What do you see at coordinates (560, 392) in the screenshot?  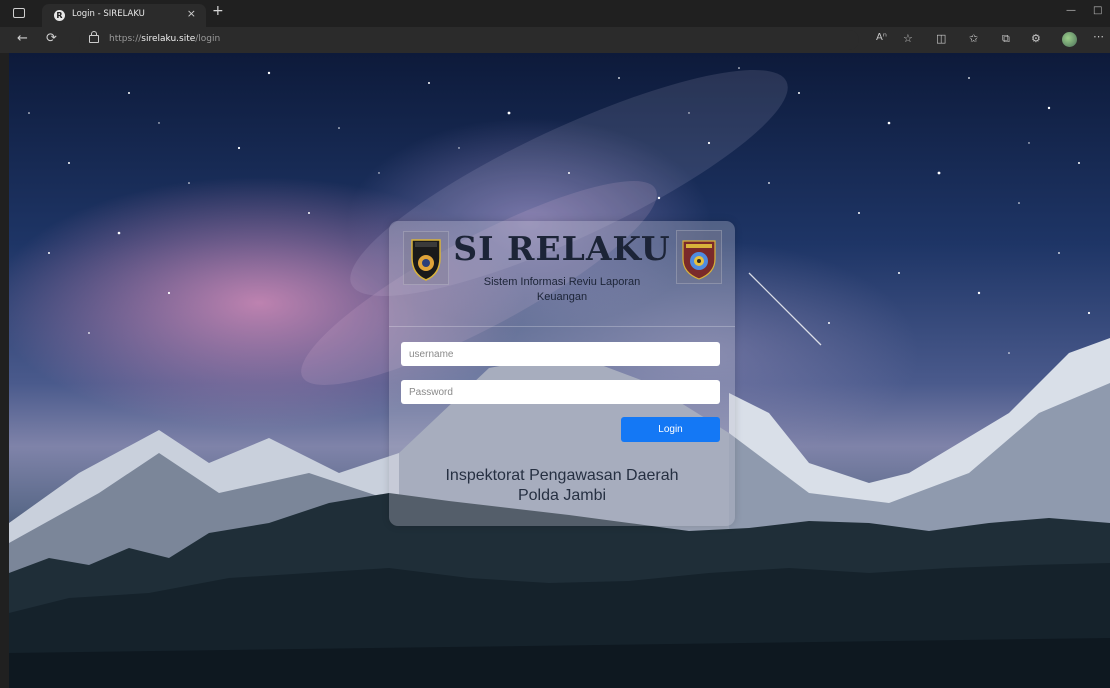 I see `password-input` at bounding box center [560, 392].